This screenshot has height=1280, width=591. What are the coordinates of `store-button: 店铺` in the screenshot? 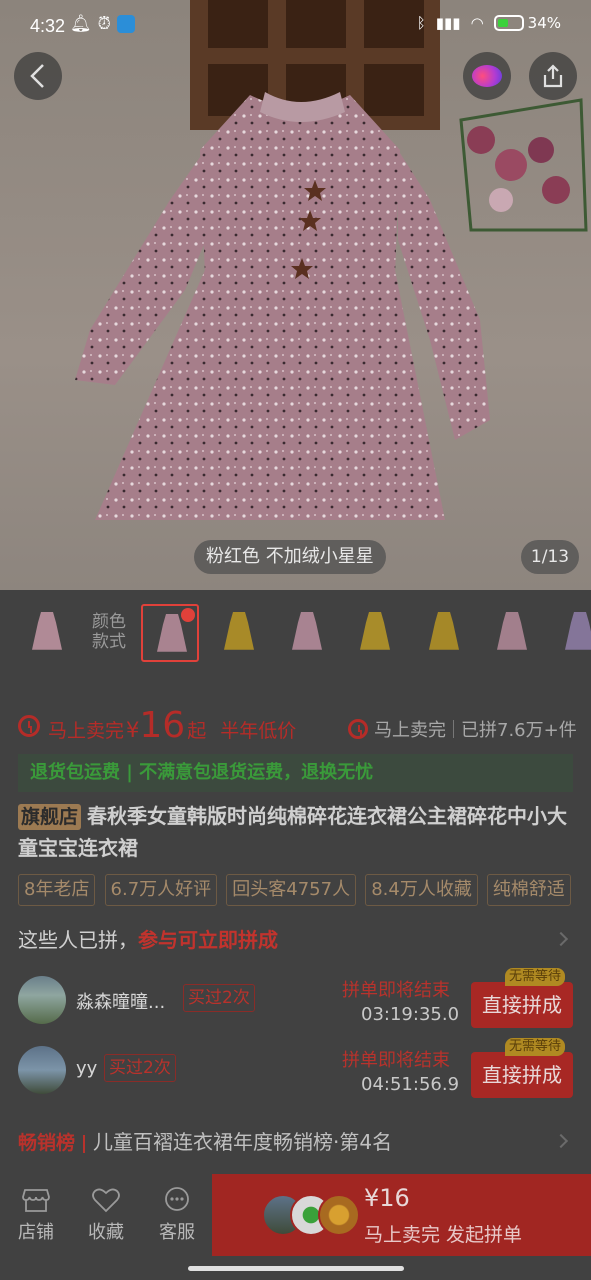 It's located at (36, 1215).